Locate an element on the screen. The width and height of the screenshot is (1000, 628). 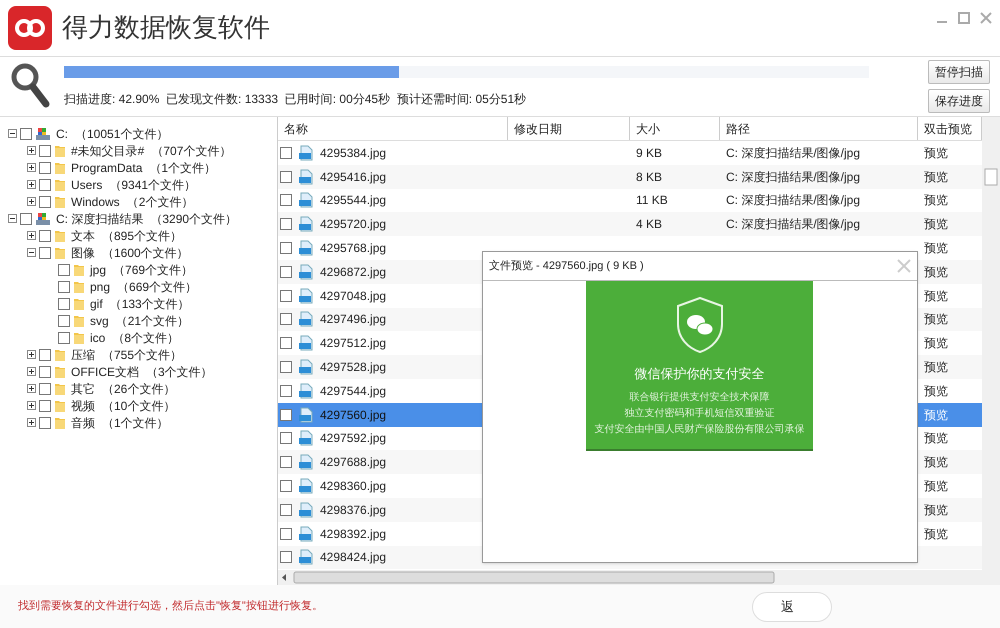
tree-item-label: C: is located at coordinates (62, 133).